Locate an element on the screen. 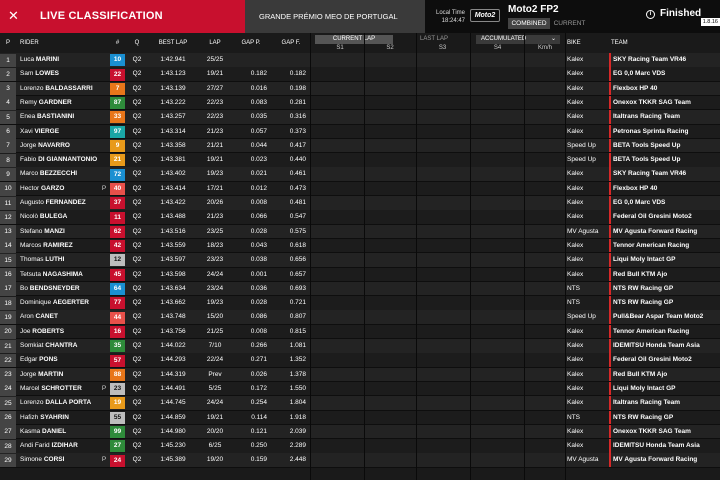  lap-count: 27/27 is located at coordinates (215, 88).